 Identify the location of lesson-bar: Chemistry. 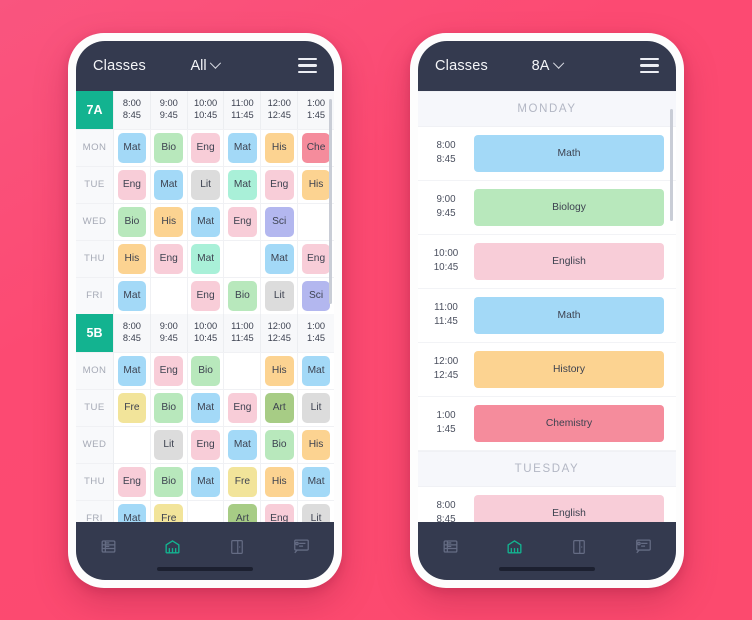
(569, 423).